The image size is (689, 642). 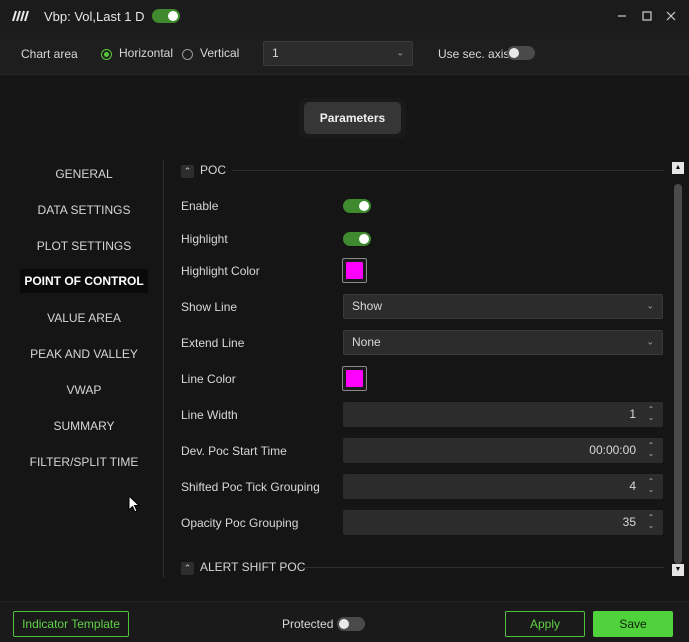 I want to click on section-header-poc: ⌃ POC, so click(x=203, y=170).